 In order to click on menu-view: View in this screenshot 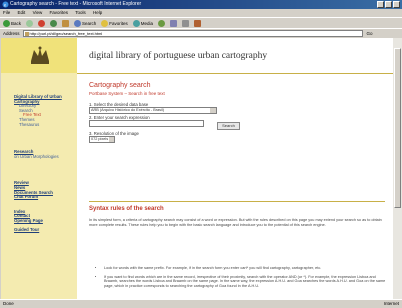, I will do `click(38, 12)`.